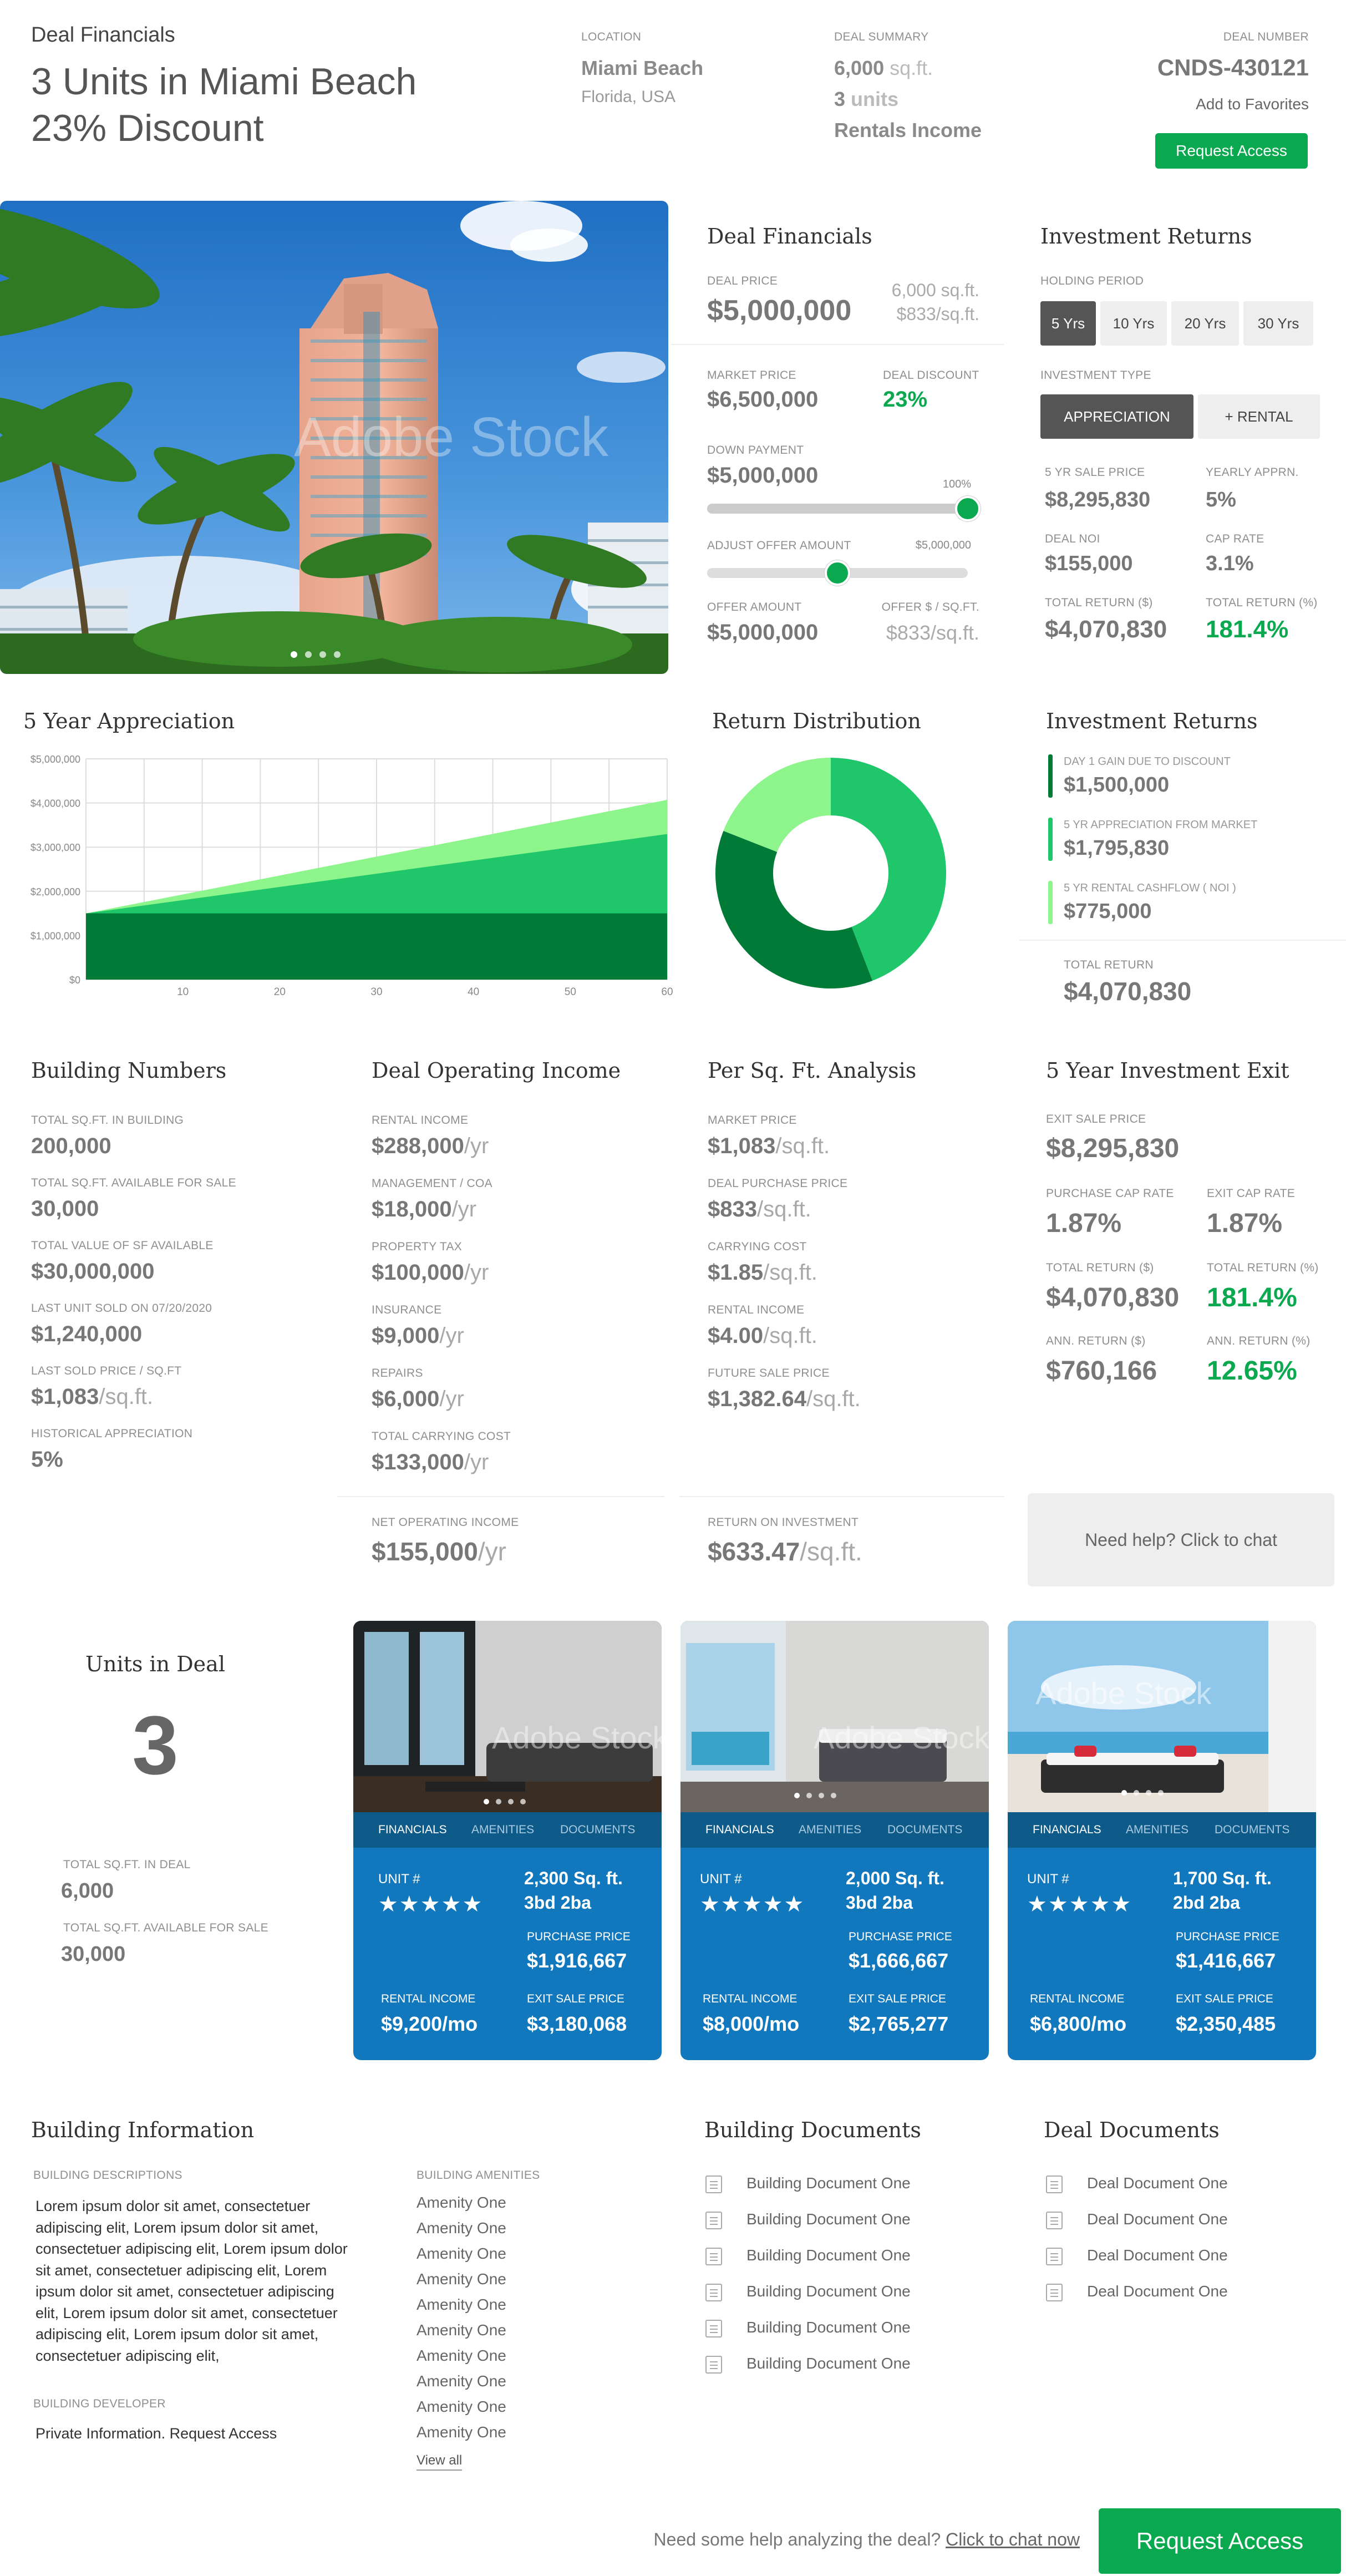 This screenshot has height=2576, width=1346. Describe the element at coordinates (756, 1310) in the screenshot. I see `stat-label: RENTAL INCOME` at that location.